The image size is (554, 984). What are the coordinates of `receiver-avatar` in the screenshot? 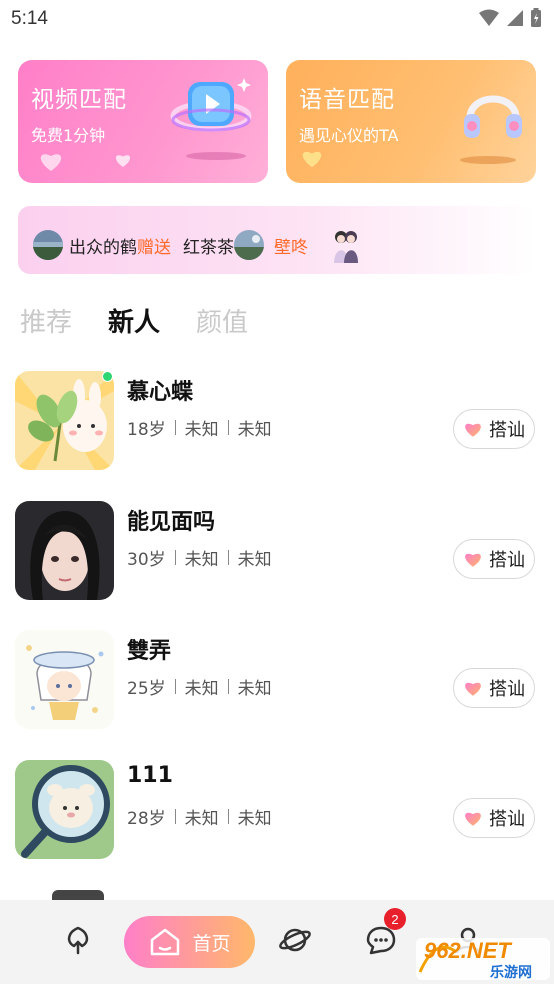 It's located at (249, 245).